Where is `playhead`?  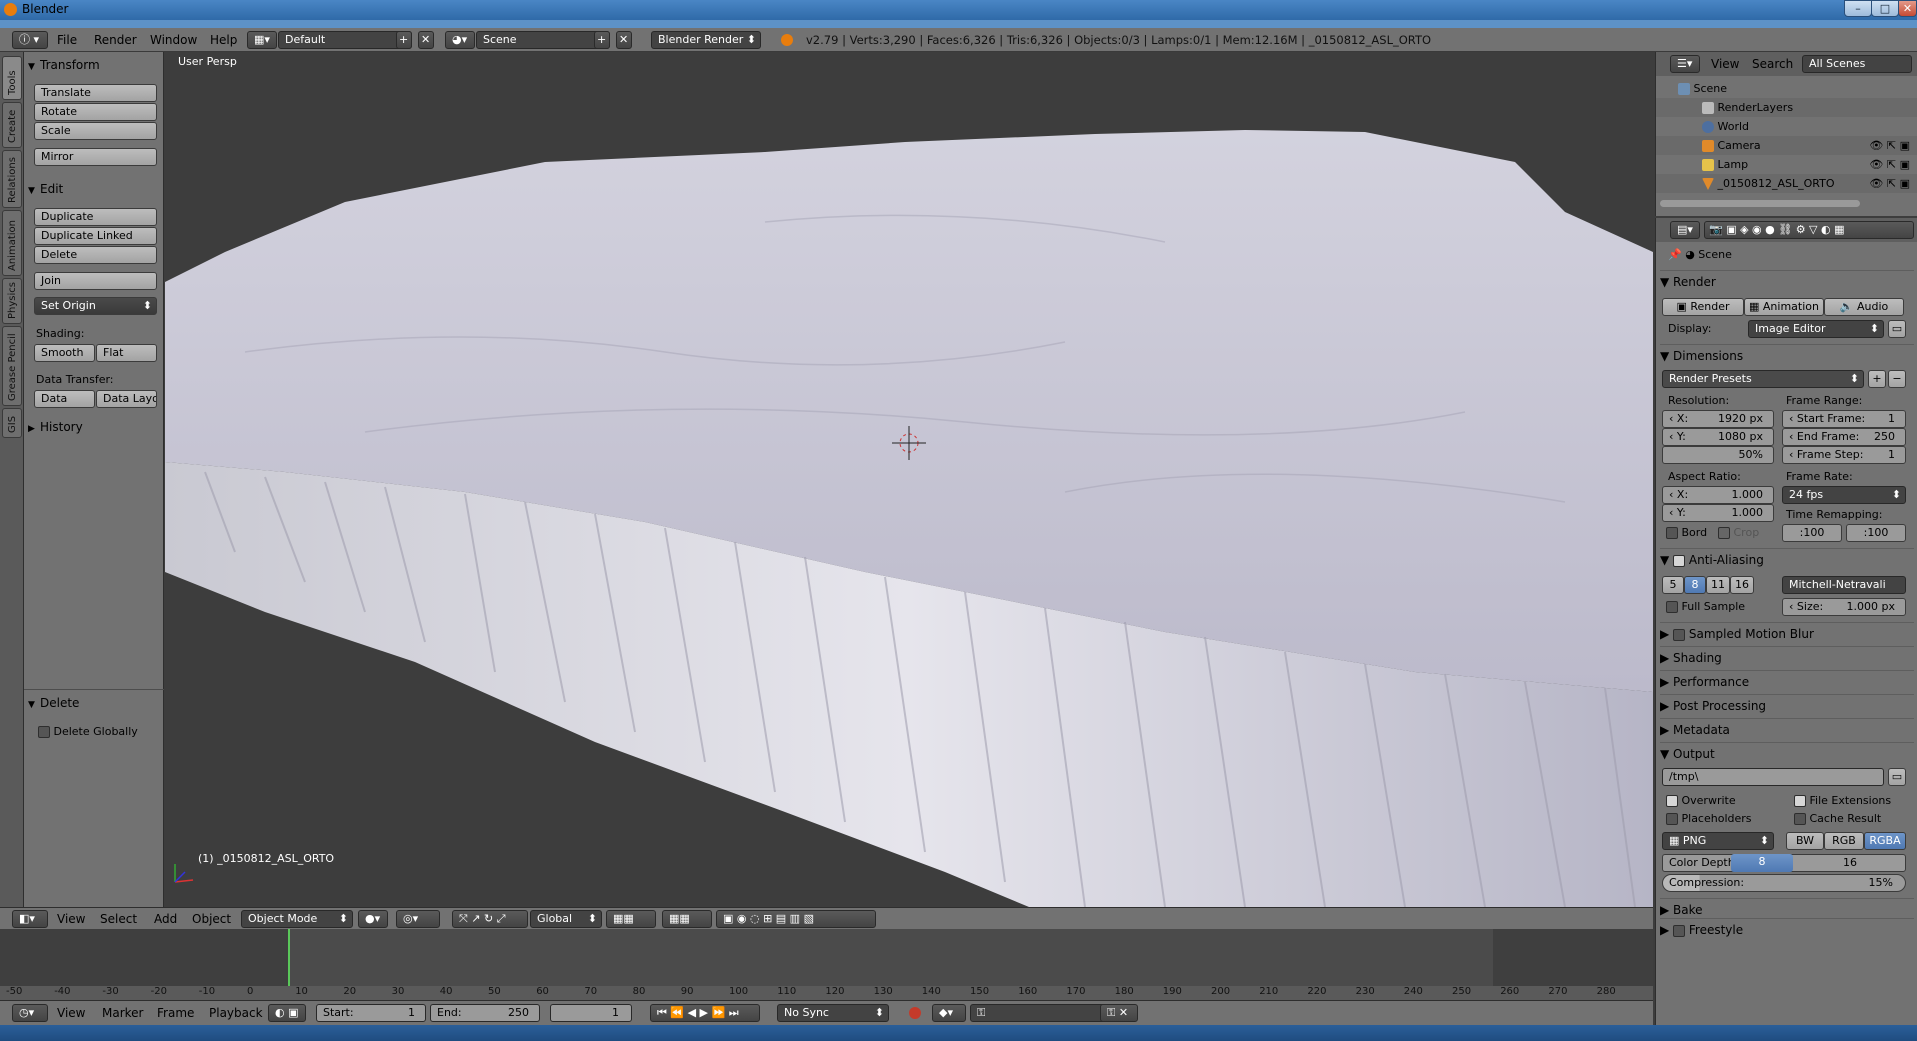 playhead is located at coordinates (289, 957).